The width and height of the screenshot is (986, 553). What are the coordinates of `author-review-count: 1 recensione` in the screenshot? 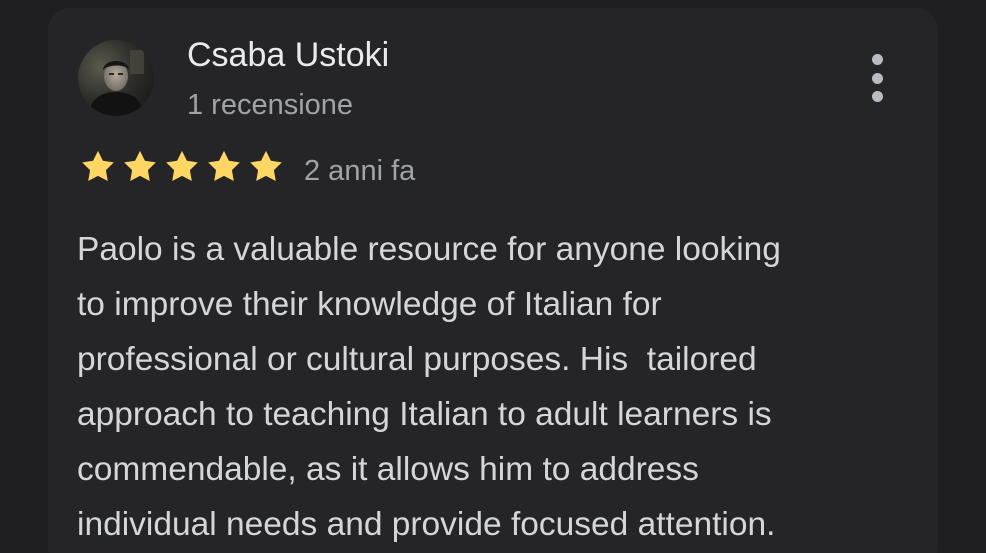 It's located at (270, 105).